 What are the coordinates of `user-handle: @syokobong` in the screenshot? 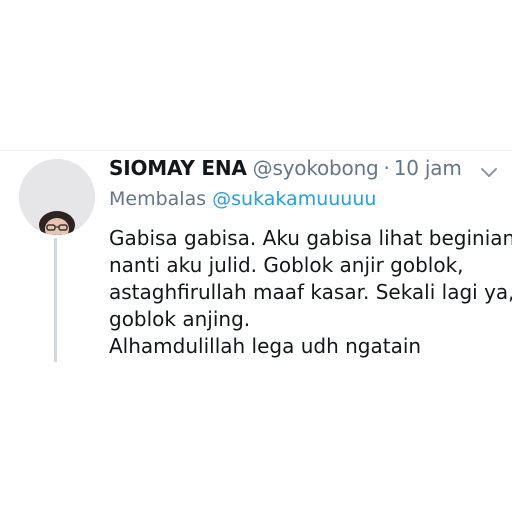 It's located at (316, 168).